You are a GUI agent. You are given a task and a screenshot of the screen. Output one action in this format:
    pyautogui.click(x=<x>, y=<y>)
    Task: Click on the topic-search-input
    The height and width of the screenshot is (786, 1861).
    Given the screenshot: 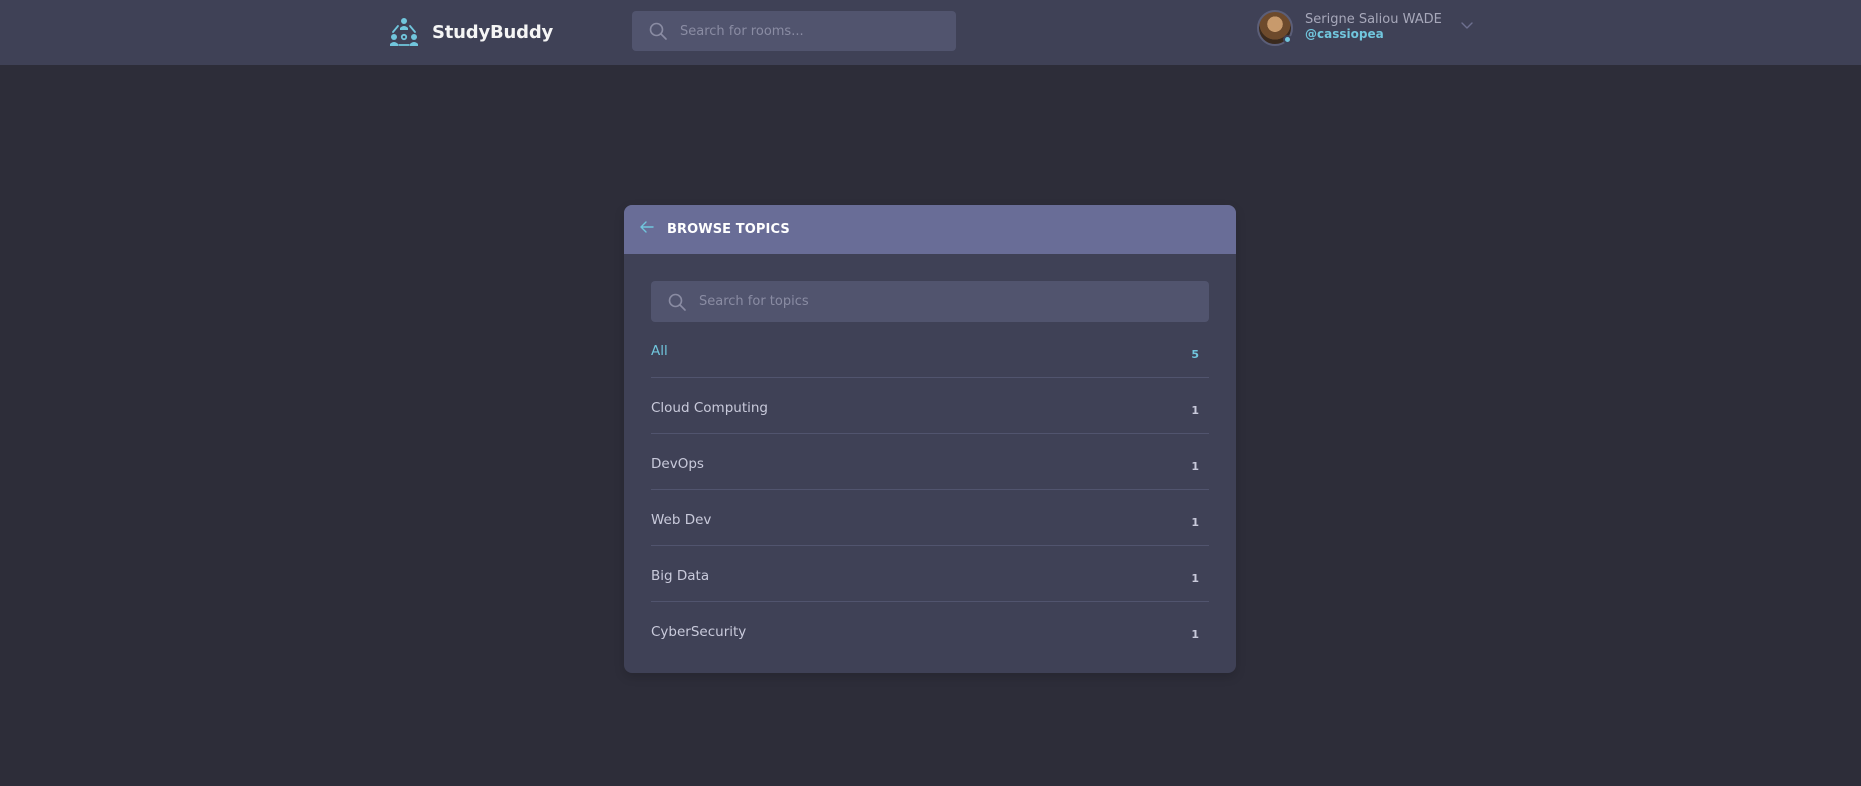 What is the action you would take?
    pyautogui.click(x=939, y=301)
    